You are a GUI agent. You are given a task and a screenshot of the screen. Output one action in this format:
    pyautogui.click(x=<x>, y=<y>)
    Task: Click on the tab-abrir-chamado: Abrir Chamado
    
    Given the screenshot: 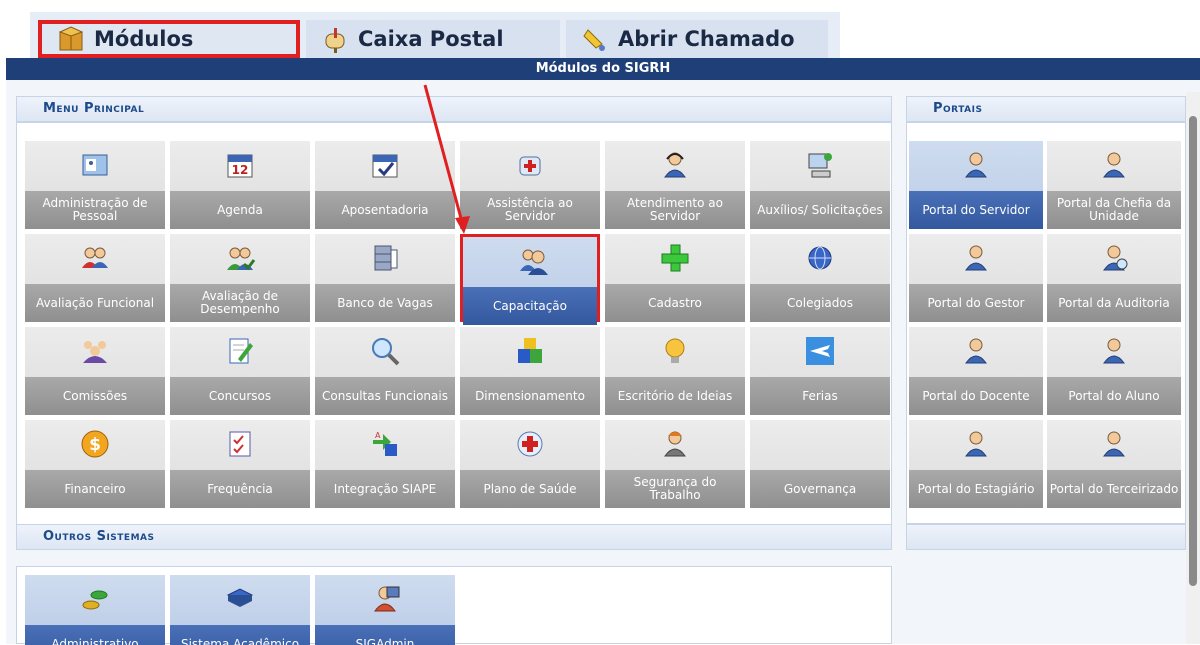 What is the action you would take?
    pyautogui.click(x=697, y=39)
    